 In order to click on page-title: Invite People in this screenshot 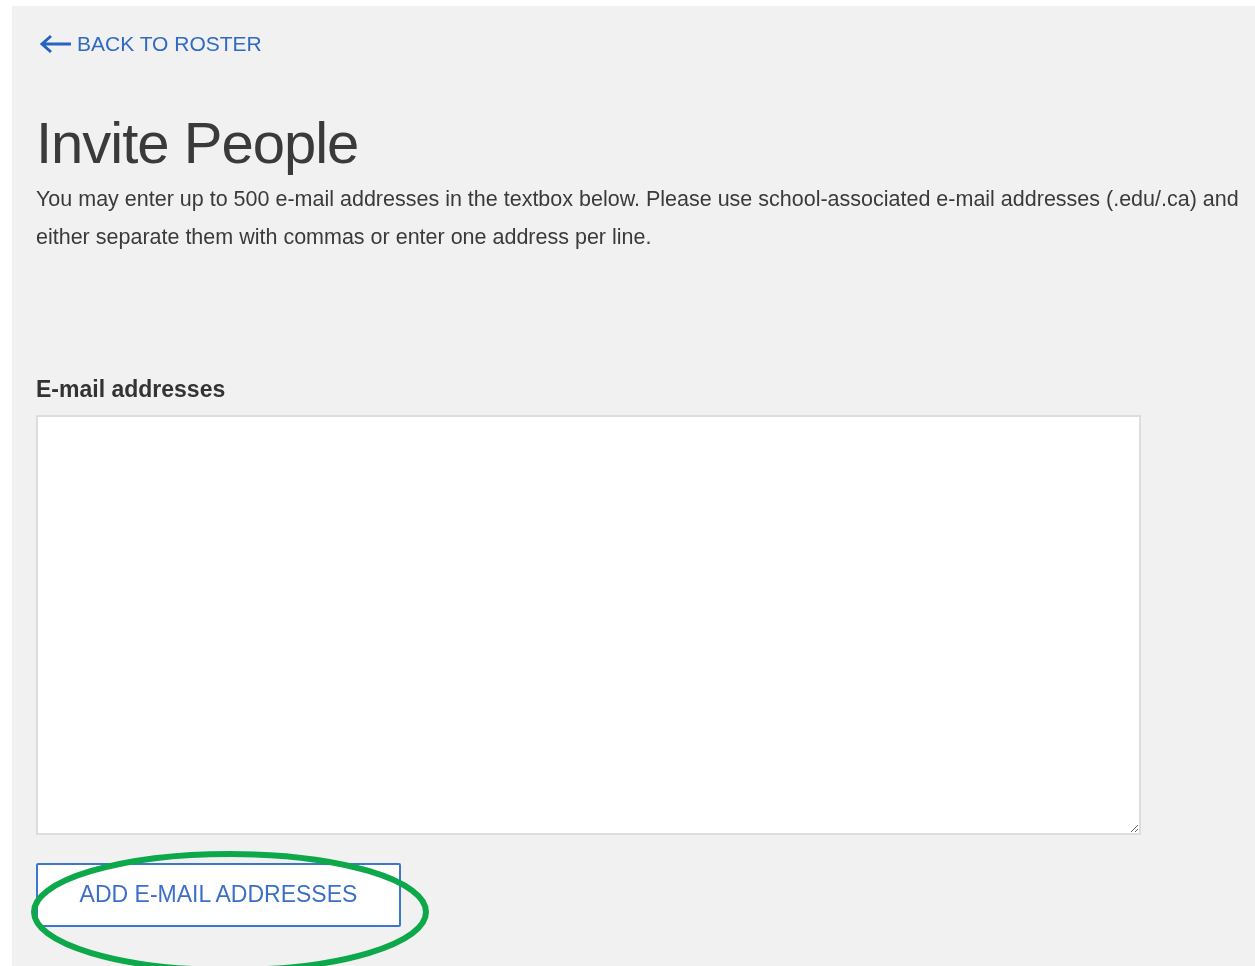, I will do `click(198, 143)`.